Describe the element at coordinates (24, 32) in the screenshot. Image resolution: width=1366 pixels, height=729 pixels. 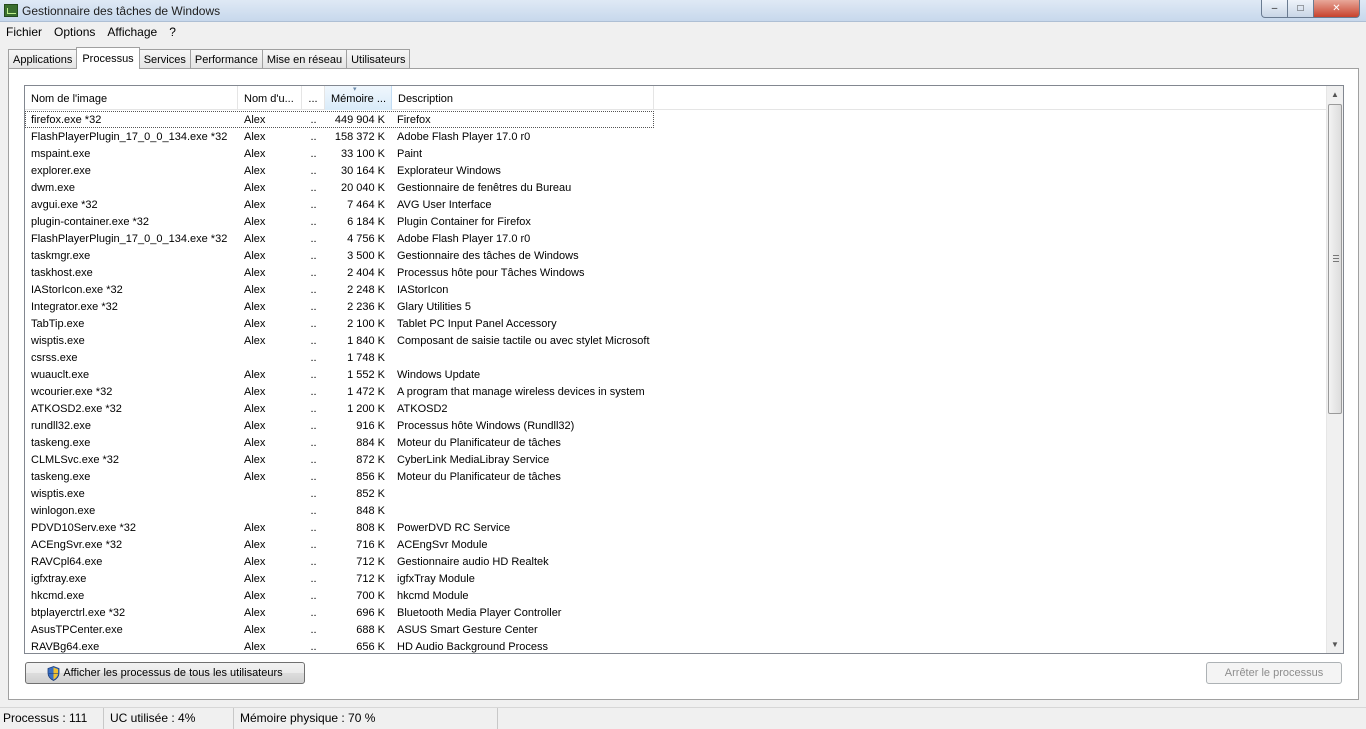
I see `menu-fichier: Fichier` at that location.